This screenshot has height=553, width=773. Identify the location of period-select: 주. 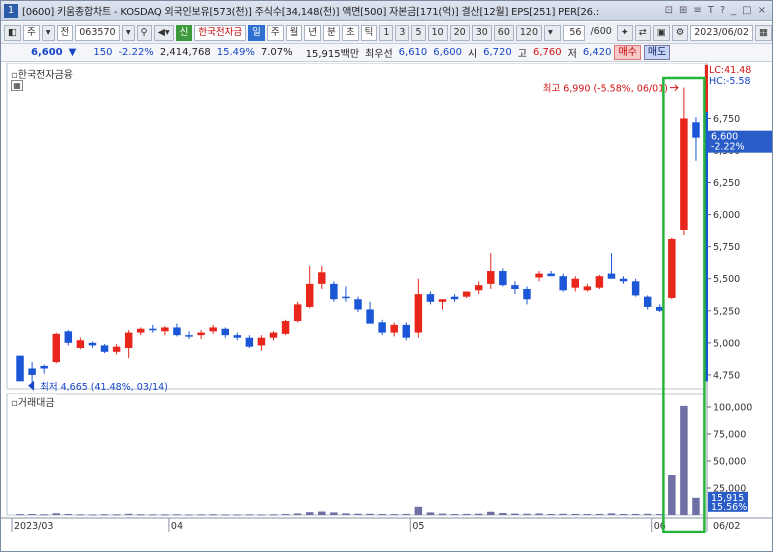
(31, 32).